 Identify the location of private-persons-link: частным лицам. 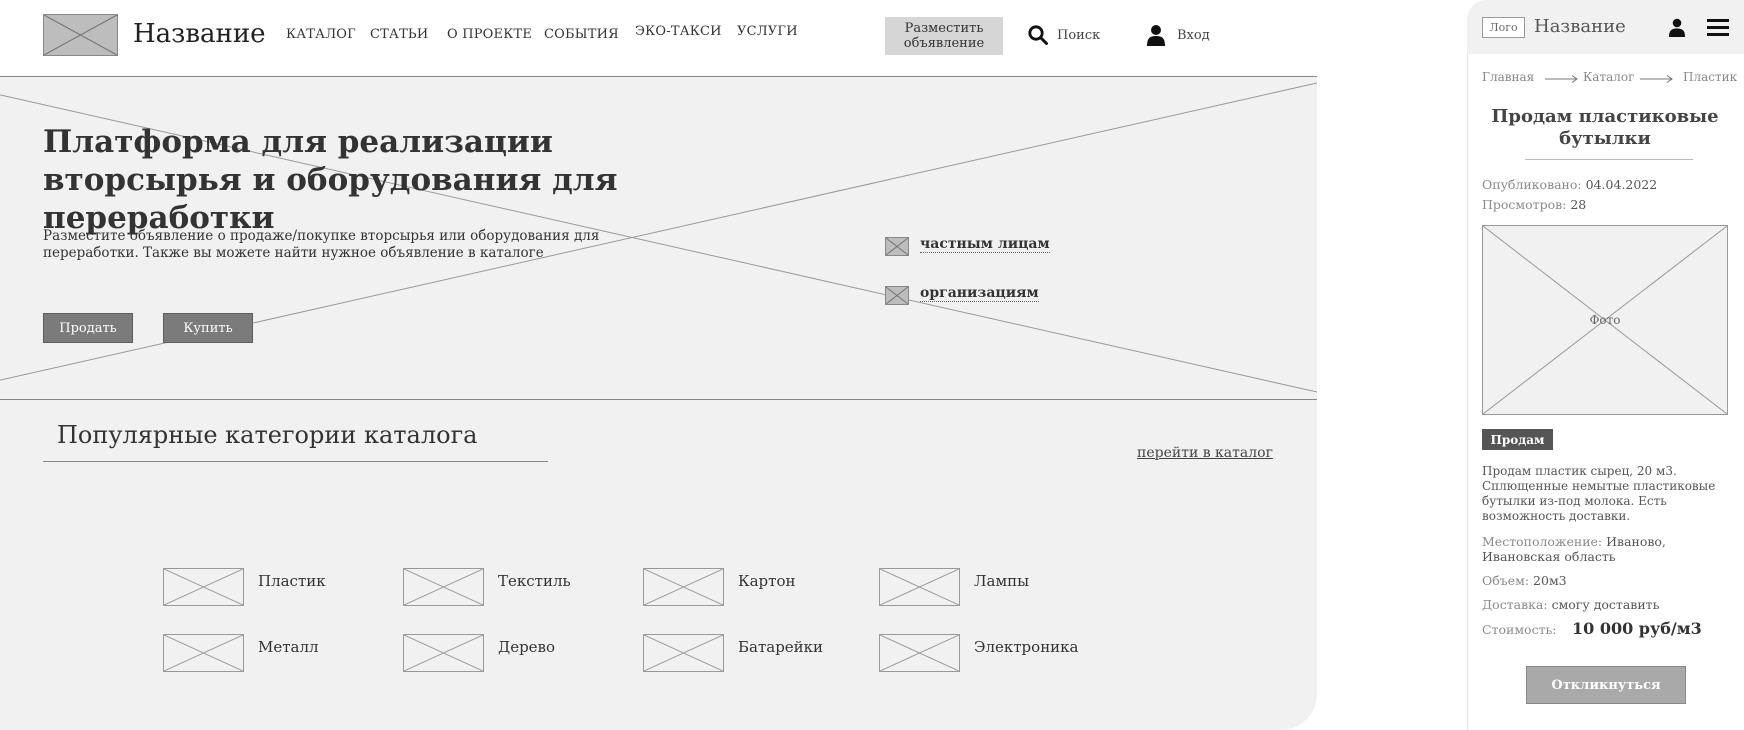
(985, 244).